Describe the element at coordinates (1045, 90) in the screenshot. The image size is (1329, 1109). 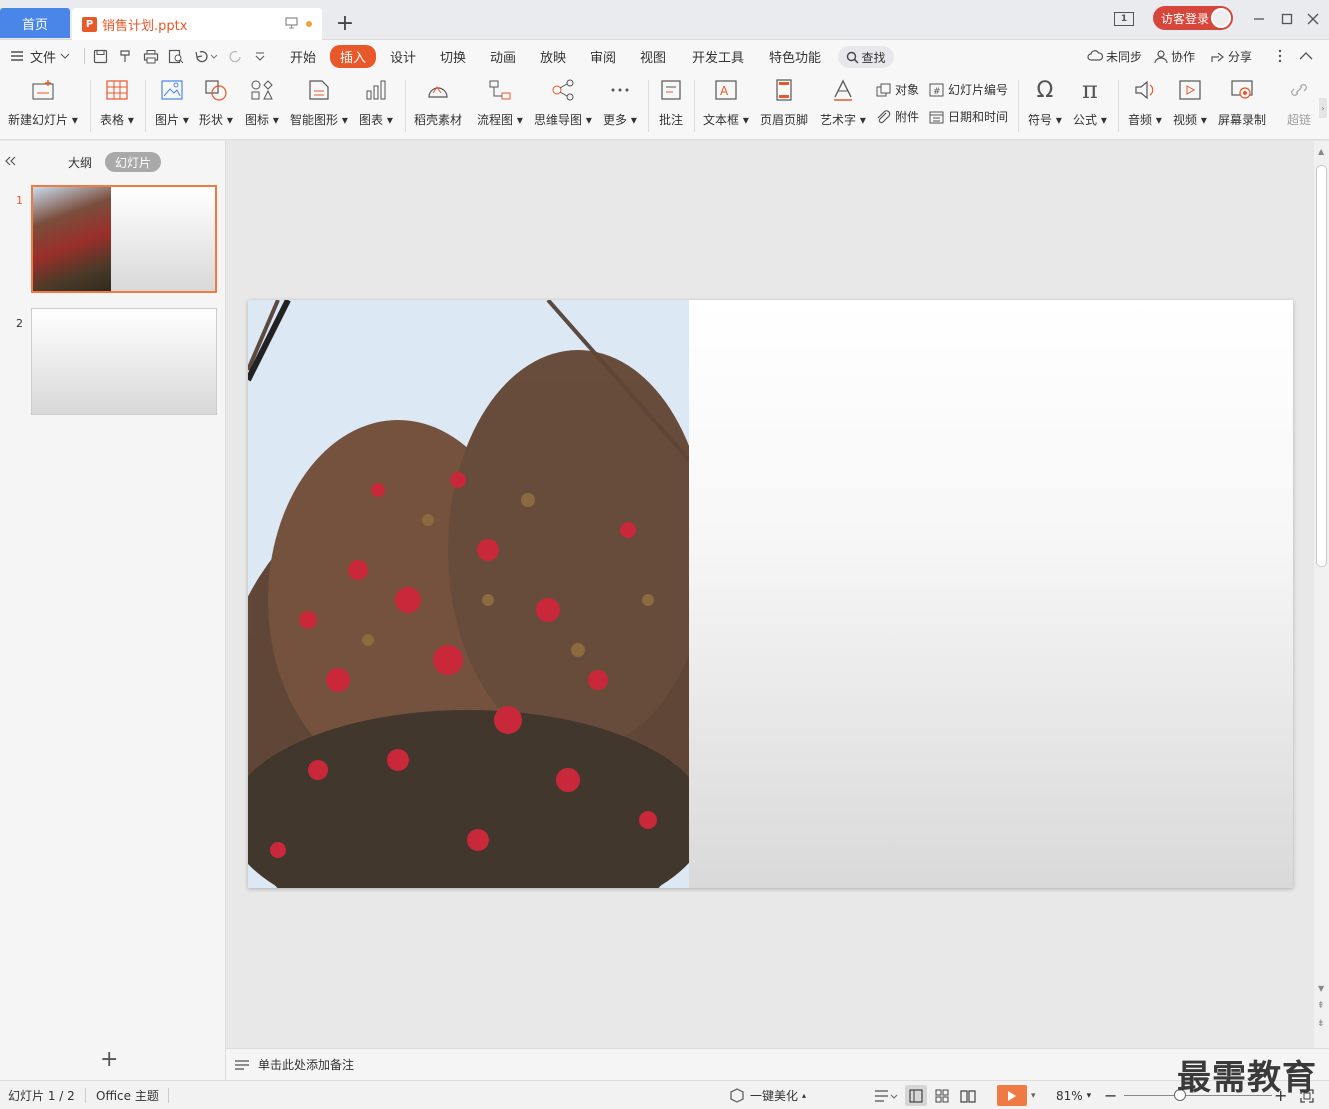
I see `omega-icon: Ω` at that location.